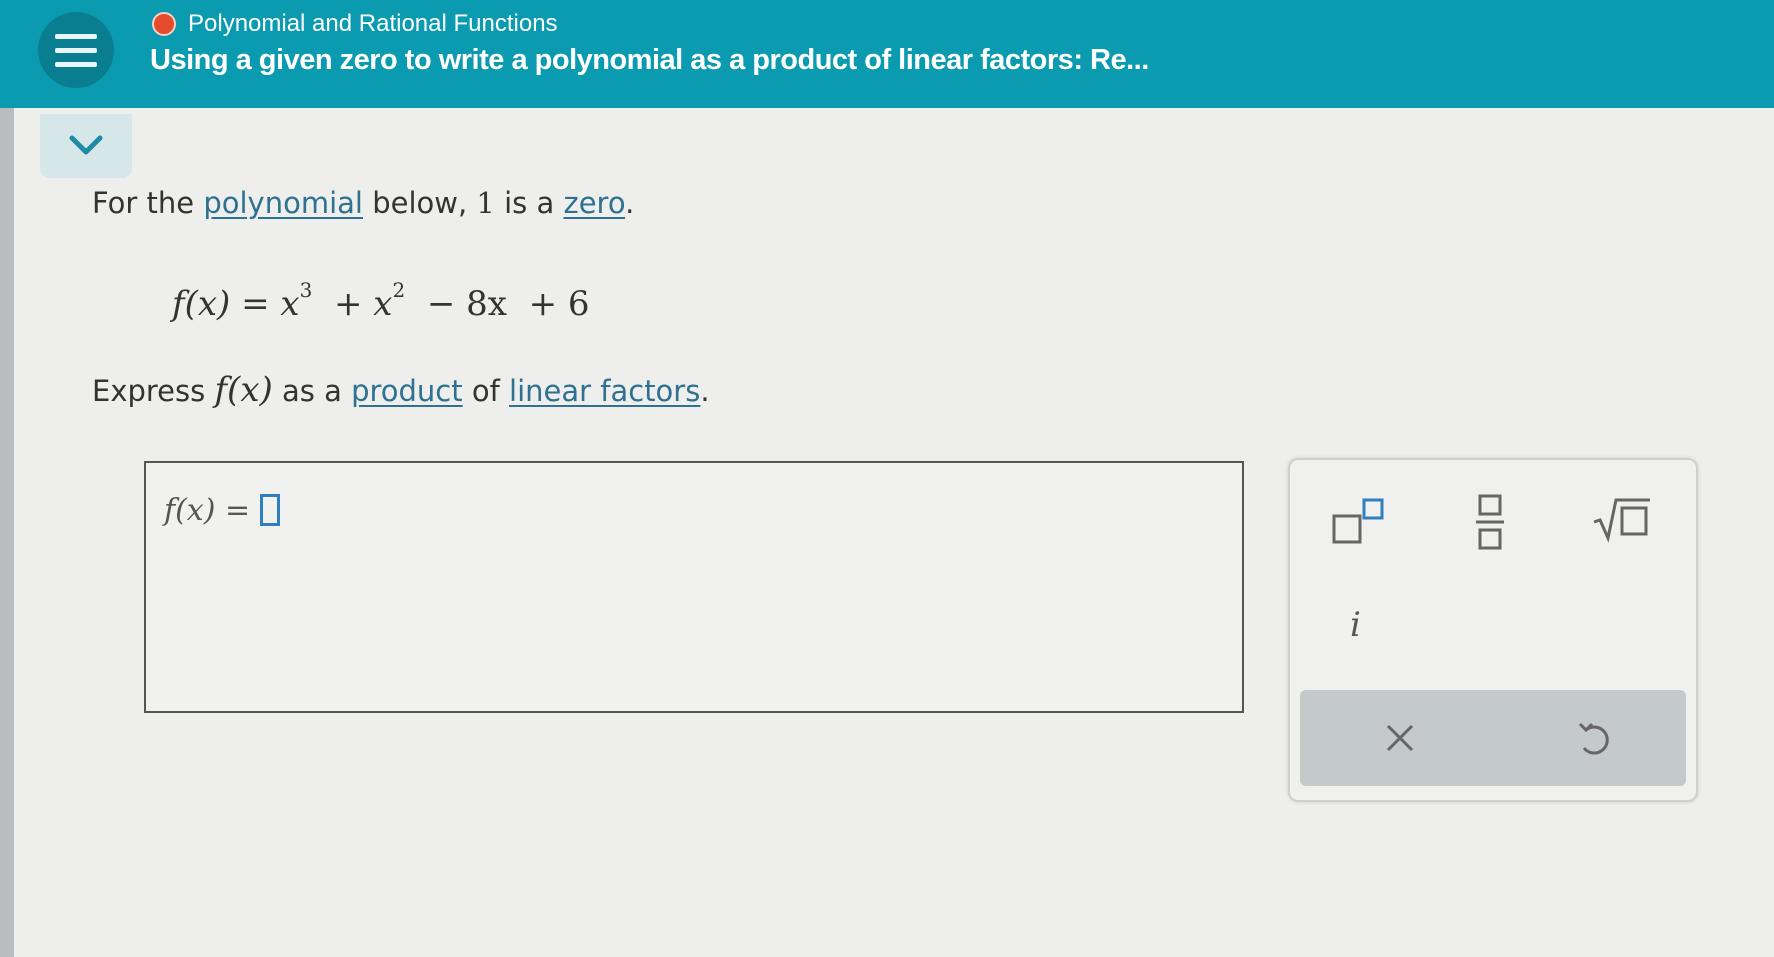  I want to click on fx-expression: f(x), so click(243, 390).